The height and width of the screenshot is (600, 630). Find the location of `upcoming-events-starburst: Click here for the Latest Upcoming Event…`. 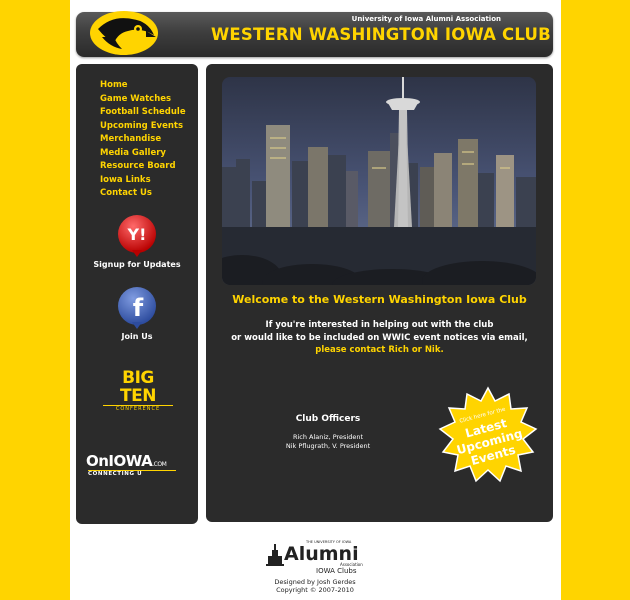

upcoming-events-starburst: Click here for the Latest Upcoming Event… is located at coordinates (488, 436).